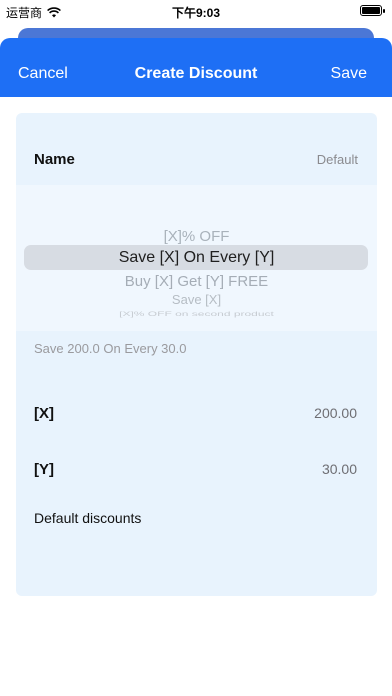 Image resolution: width=392 pixels, height=696 pixels. What do you see at coordinates (337, 159) in the screenshot?
I see `name-input: Default` at bounding box center [337, 159].